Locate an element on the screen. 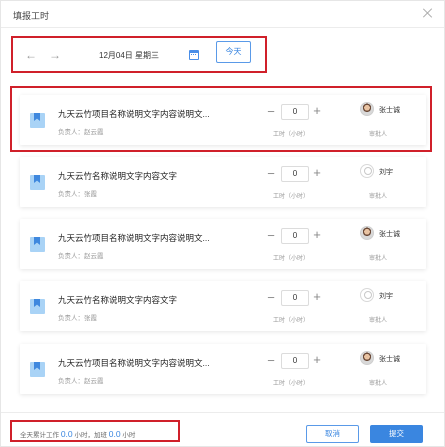 Image resolution: width=445 pixels, height=447 pixels. cancel-button: 取消 is located at coordinates (332, 434).